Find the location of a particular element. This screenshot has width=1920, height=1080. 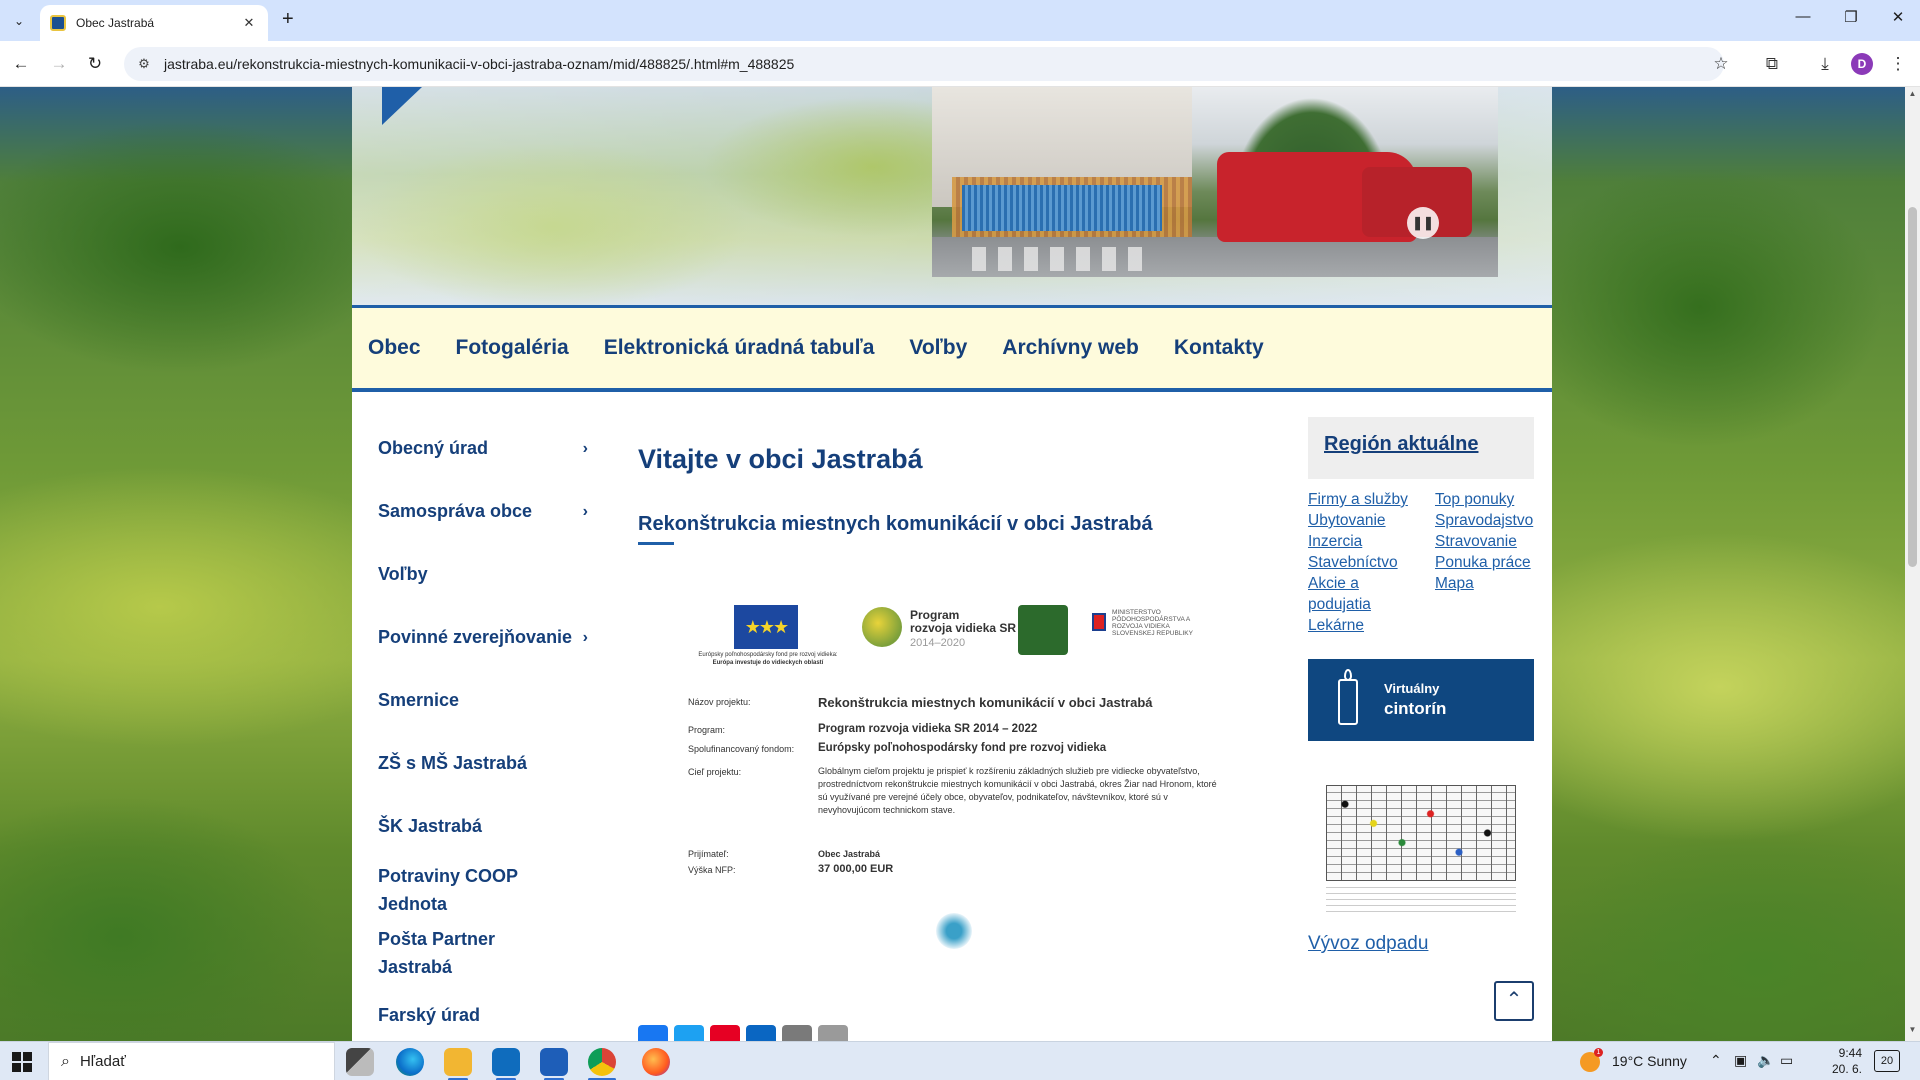

sidebar-item-smernice: Smernice is located at coordinates (483, 700).